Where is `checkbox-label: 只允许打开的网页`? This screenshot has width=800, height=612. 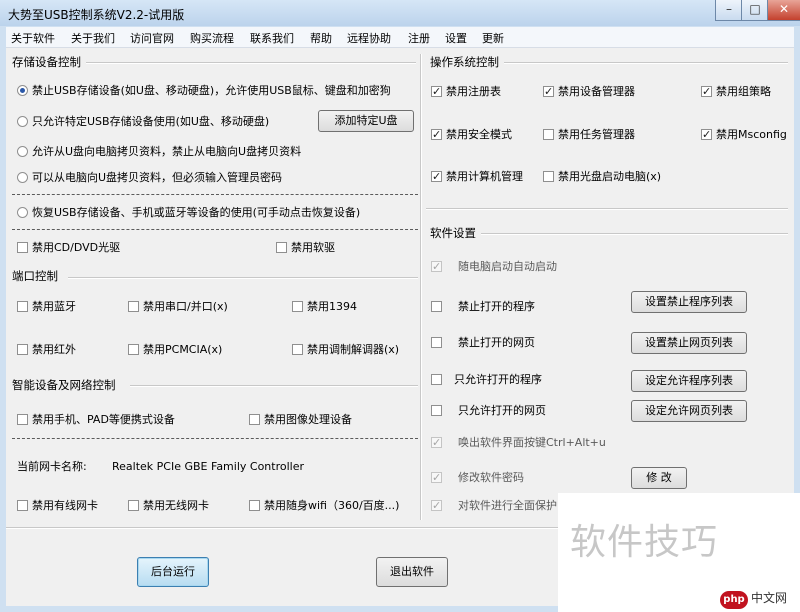
checkbox-label: 只允许打开的网页 is located at coordinates (502, 410).